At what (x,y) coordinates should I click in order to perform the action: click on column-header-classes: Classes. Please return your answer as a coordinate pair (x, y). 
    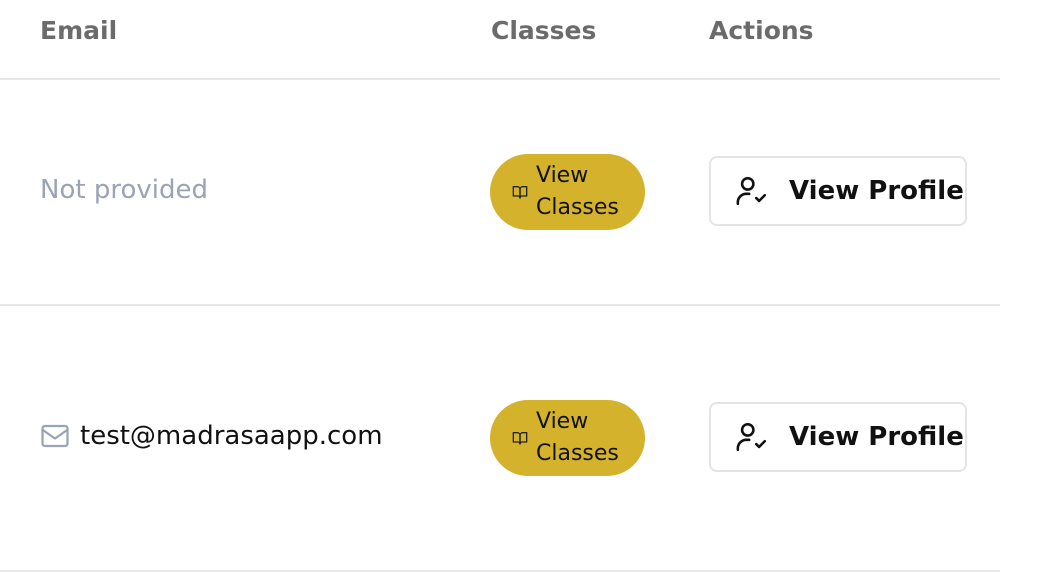
    Looking at the image, I should click on (544, 30).